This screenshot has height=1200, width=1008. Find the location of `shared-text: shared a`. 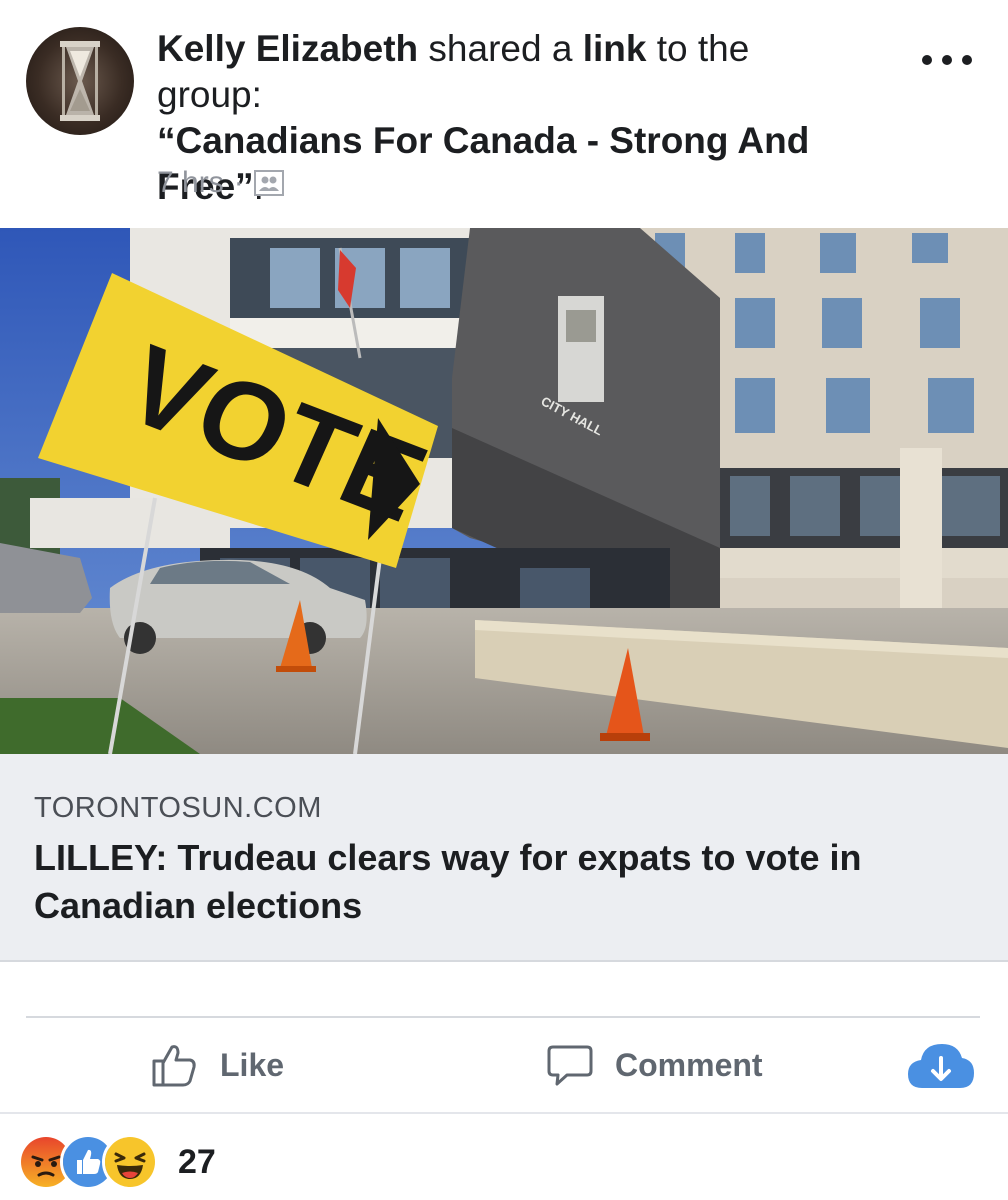

shared-text: shared a is located at coordinates (500, 48).